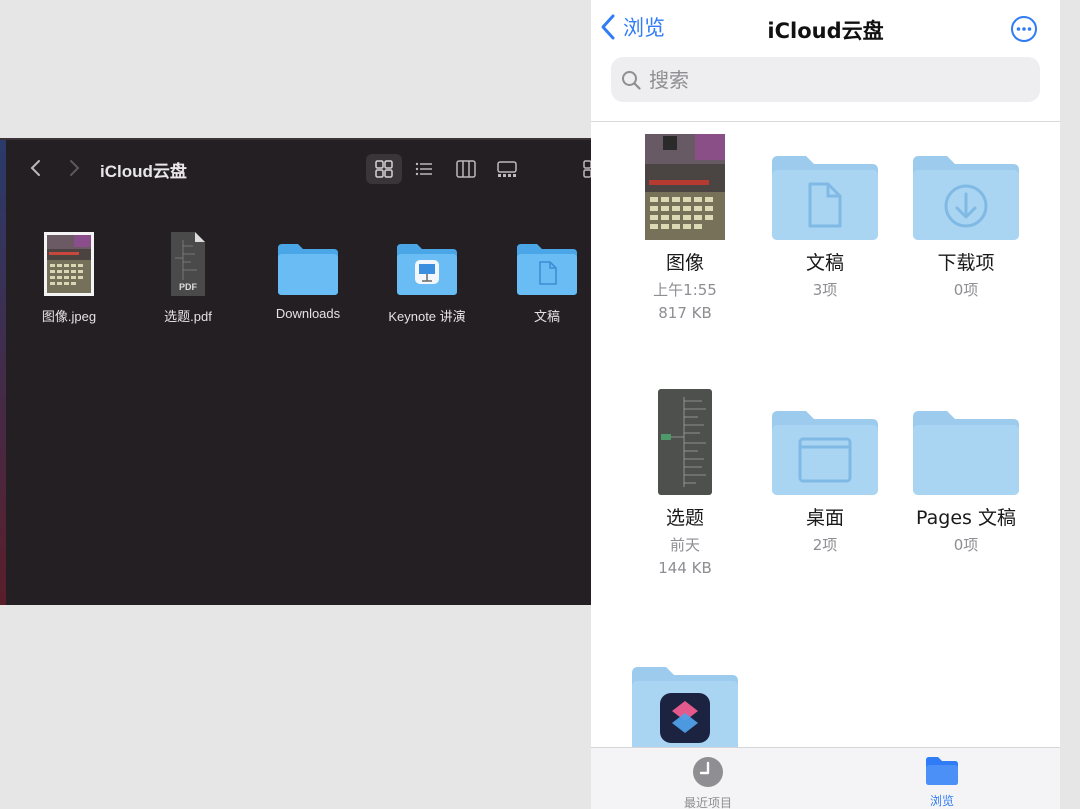  I want to click on item-date: 上午1:55, so click(685, 290).